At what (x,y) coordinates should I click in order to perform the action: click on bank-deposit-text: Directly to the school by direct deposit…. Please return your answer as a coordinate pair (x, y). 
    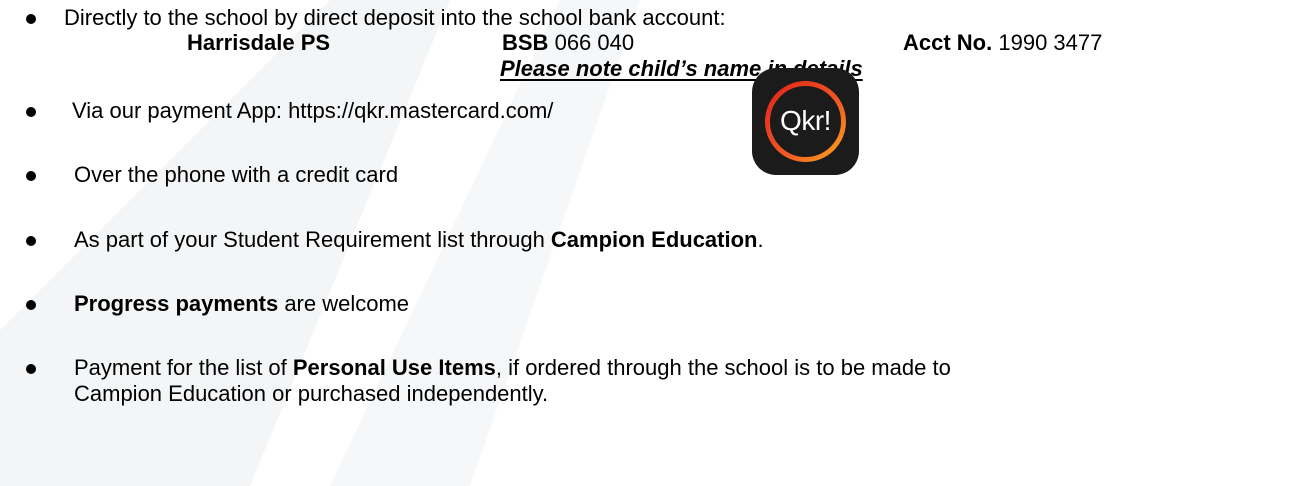
    Looking at the image, I should click on (395, 17).